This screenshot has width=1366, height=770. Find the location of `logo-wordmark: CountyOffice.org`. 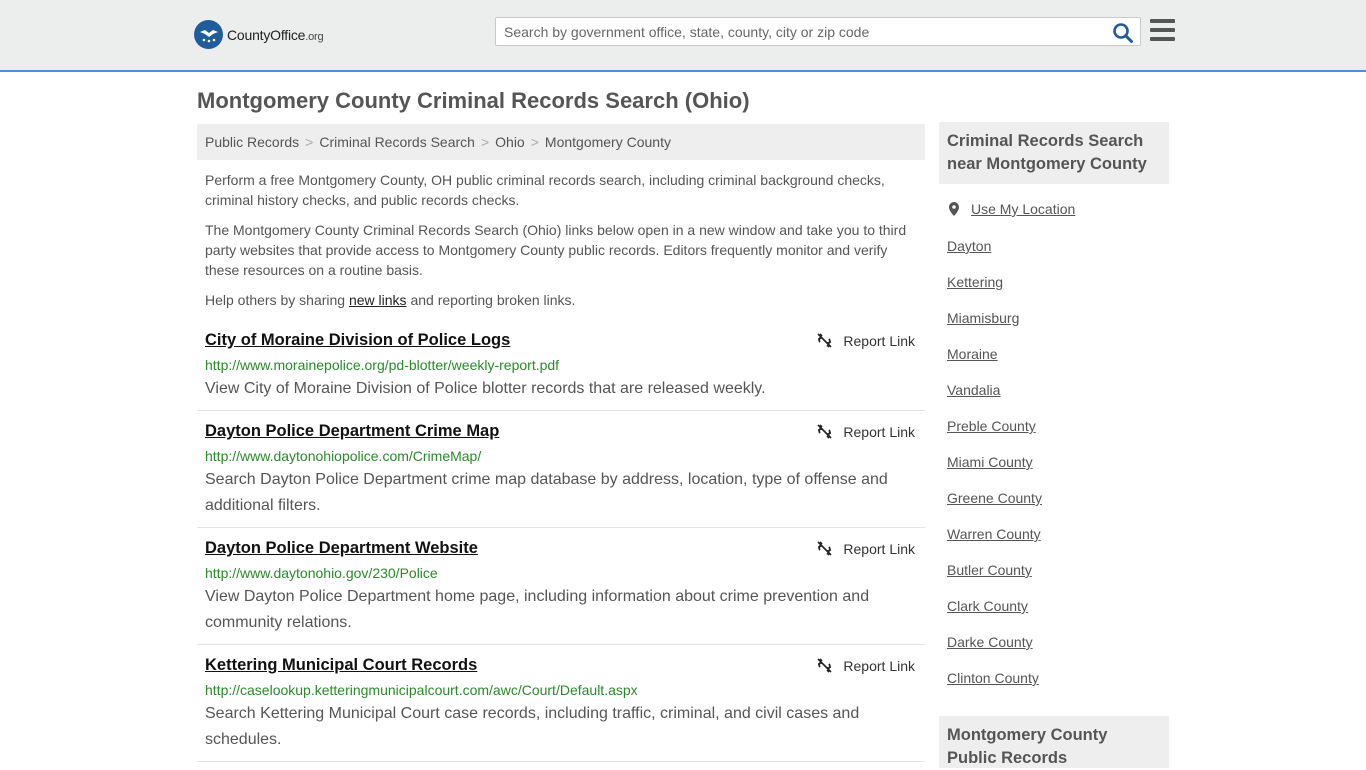

logo-wordmark: CountyOffice.org is located at coordinates (275, 34).